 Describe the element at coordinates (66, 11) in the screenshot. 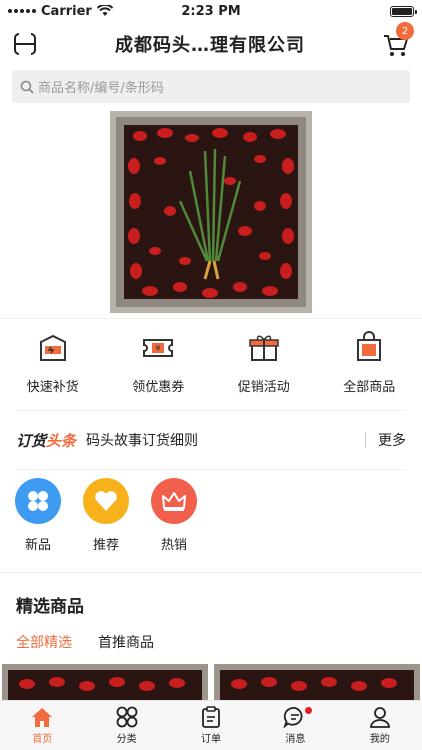

I see `carrier-label: Carrier` at that location.